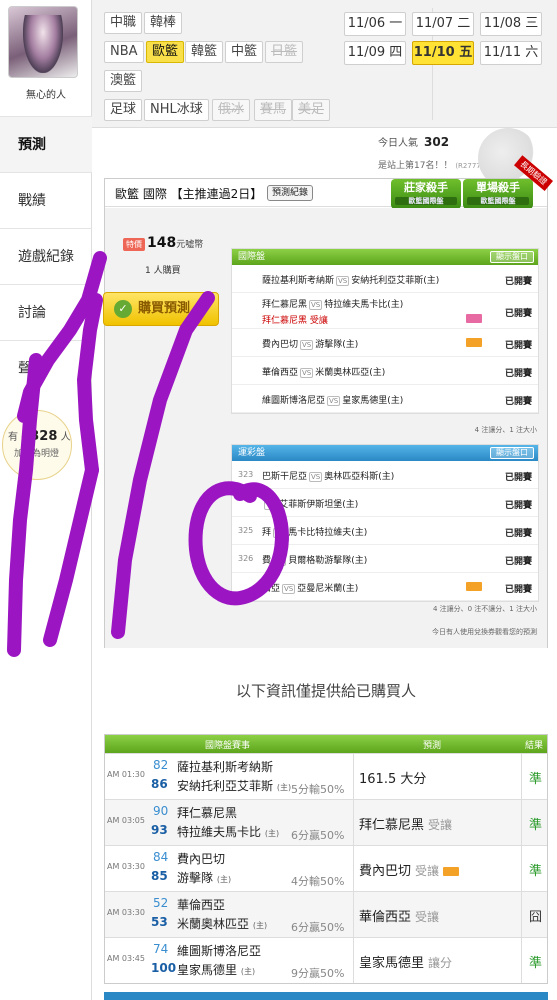 The height and width of the screenshot is (1000, 557). I want to click on intl-row: 拜仁慕尼黑 VS 特拉維夫馬卡比(主) 拜仁慕尼黑 受讓 已開賽, so click(385, 311).